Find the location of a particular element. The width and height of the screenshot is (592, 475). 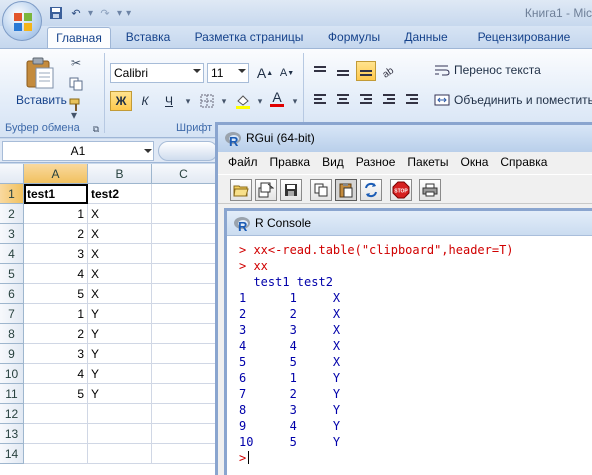

copy-button is located at coordinates (321, 190).